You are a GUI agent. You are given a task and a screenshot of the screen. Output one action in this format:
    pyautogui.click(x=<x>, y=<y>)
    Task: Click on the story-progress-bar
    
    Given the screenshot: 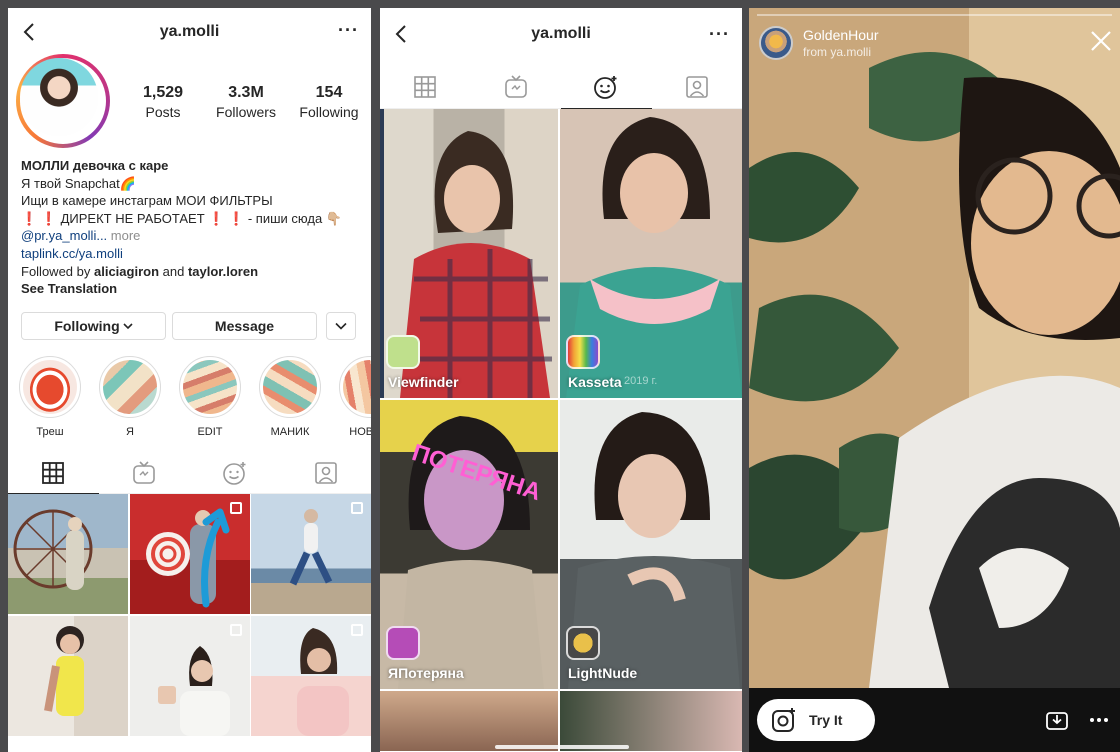 What is the action you would take?
    pyautogui.click(x=934, y=15)
    